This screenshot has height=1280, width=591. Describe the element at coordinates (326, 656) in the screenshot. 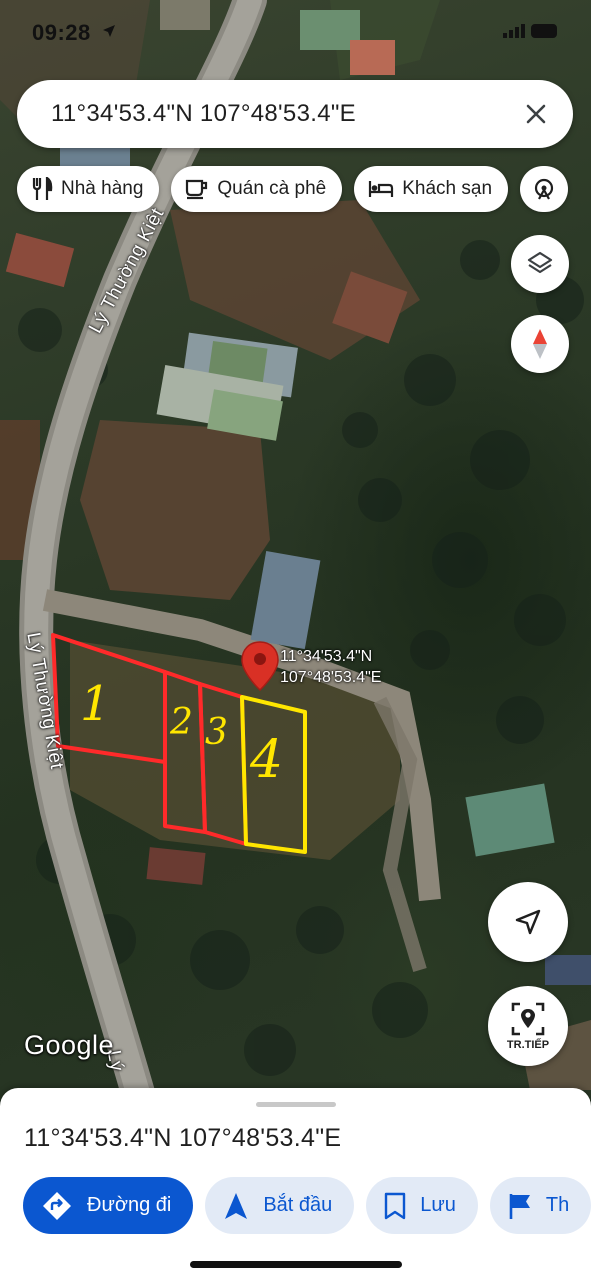

I see `pin-label-latitude: 11°34'53.4"N` at that location.